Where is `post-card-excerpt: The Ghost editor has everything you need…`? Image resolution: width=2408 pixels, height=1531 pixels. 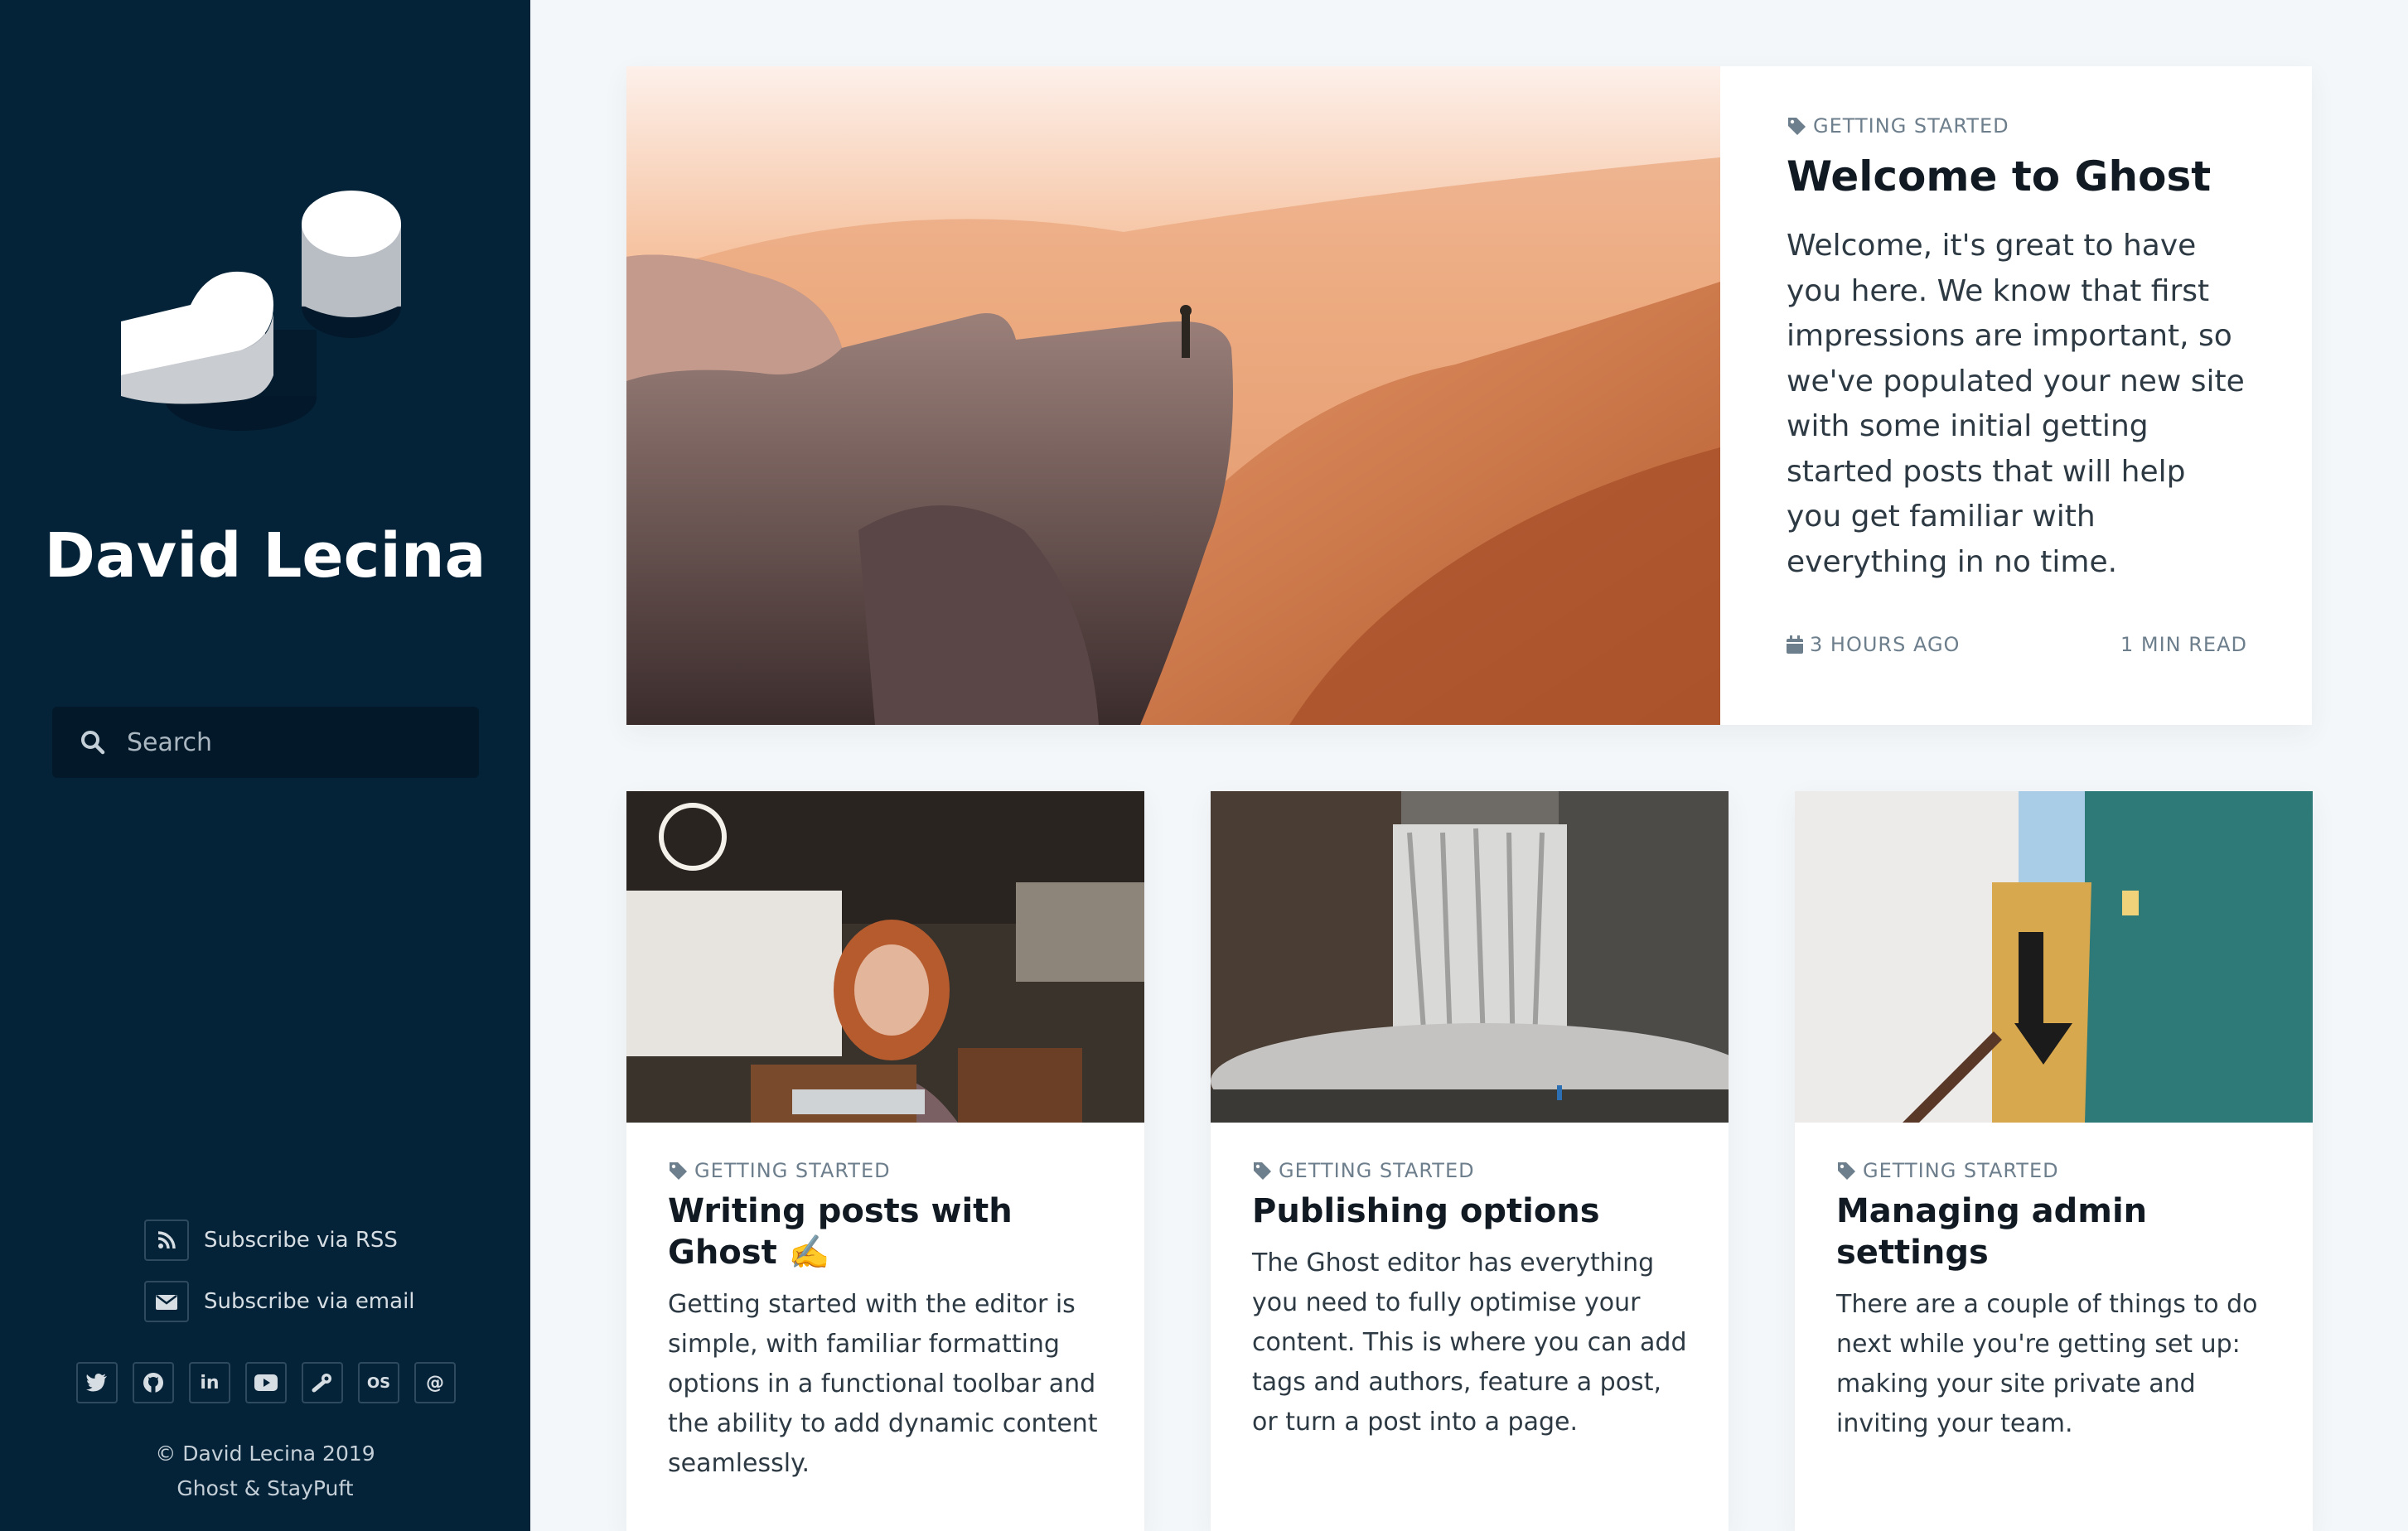 post-card-excerpt: The Ghost editor has everything you need… is located at coordinates (1469, 1342).